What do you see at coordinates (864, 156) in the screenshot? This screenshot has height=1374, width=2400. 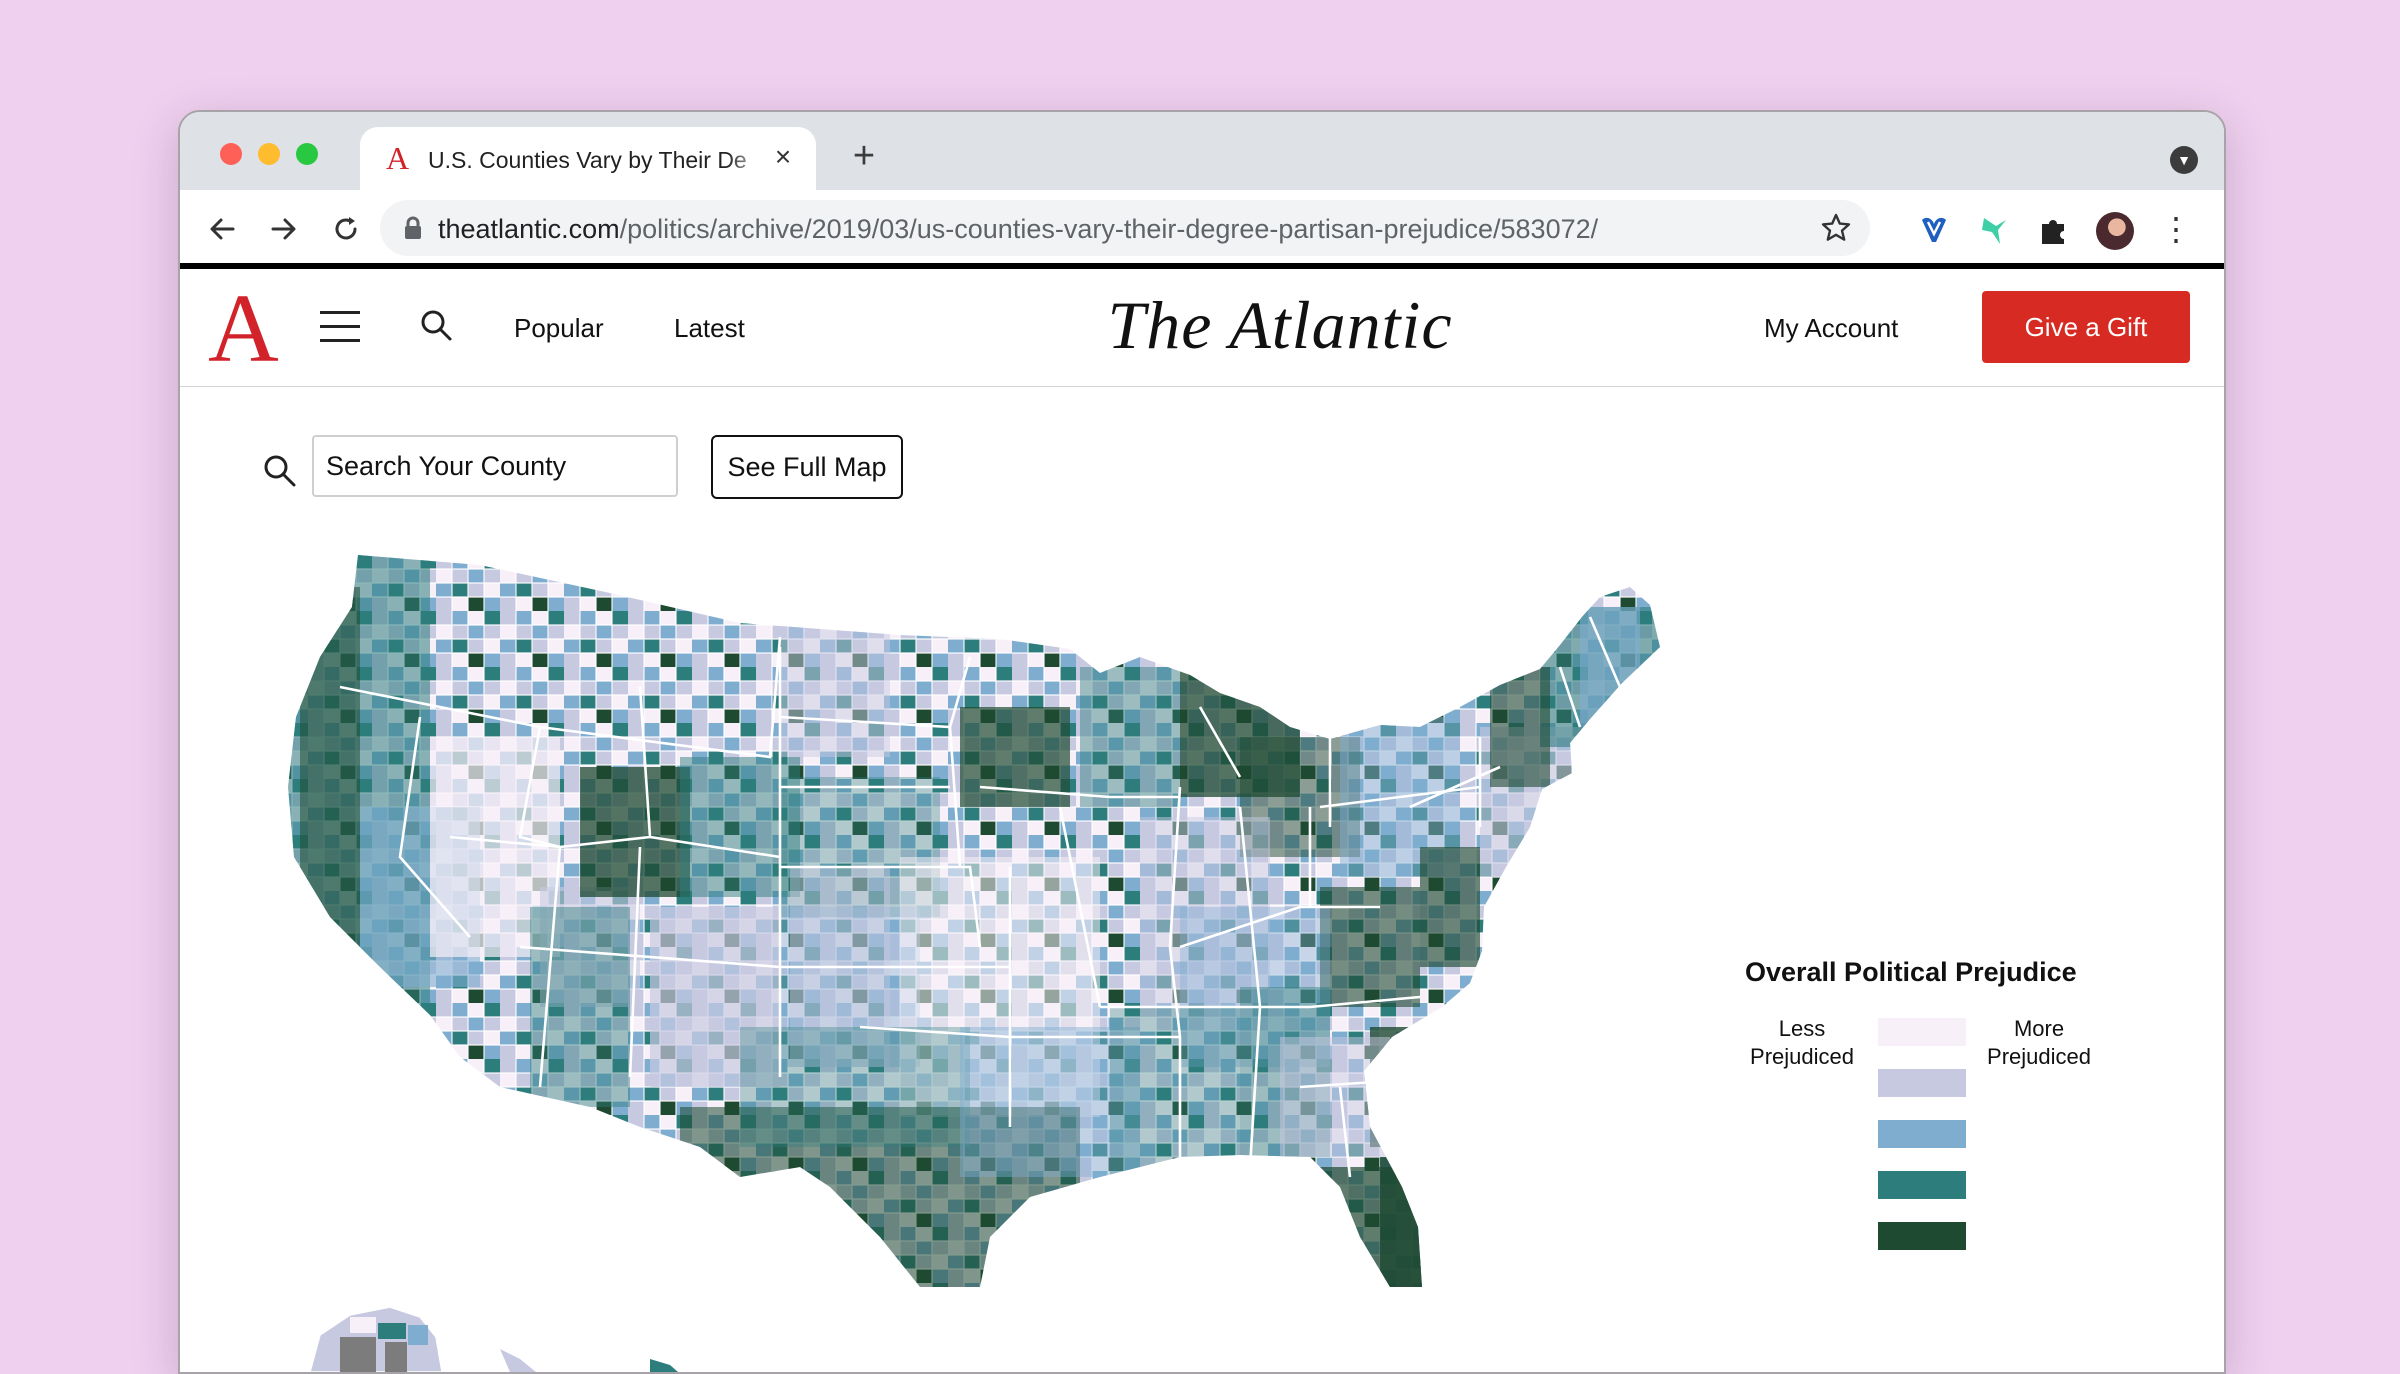 I see `new-tab-button: +` at bounding box center [864, 156].